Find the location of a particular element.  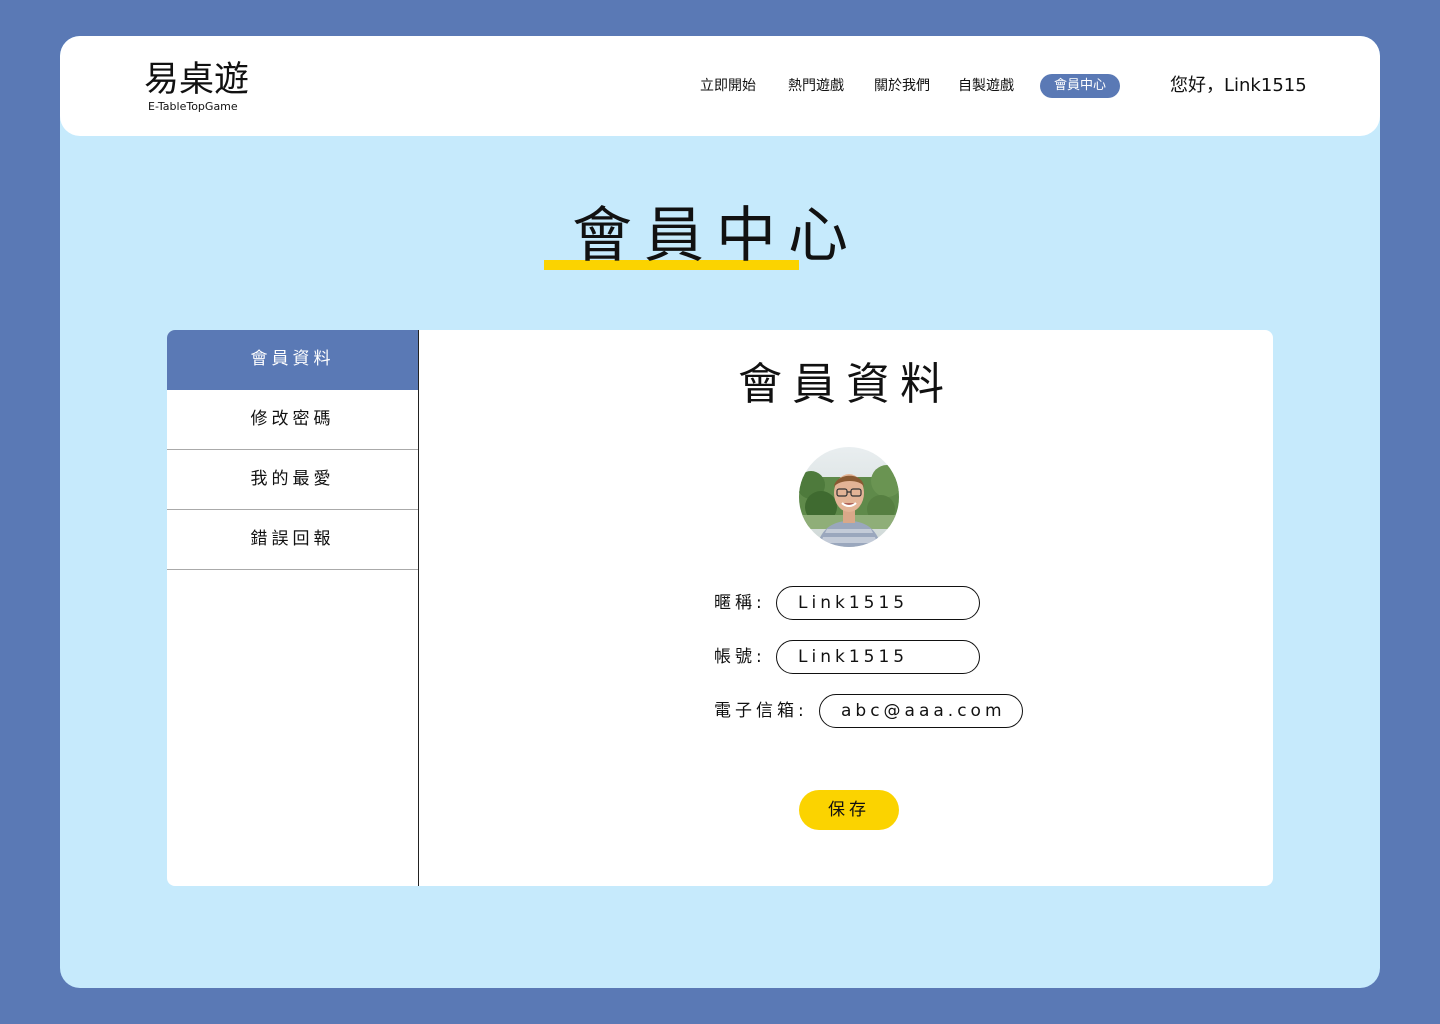

nav-link-start: 立即開始 is located at coordinates (728, 86).